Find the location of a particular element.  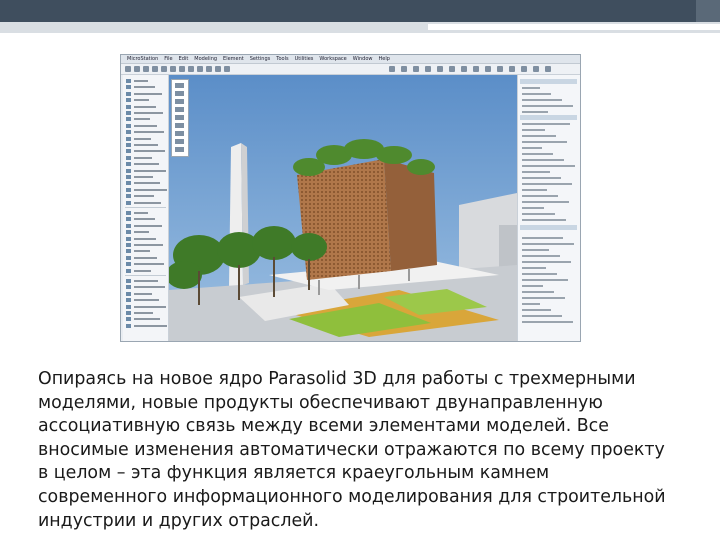

menu-item: Edit is located at coordinates (184, 59).